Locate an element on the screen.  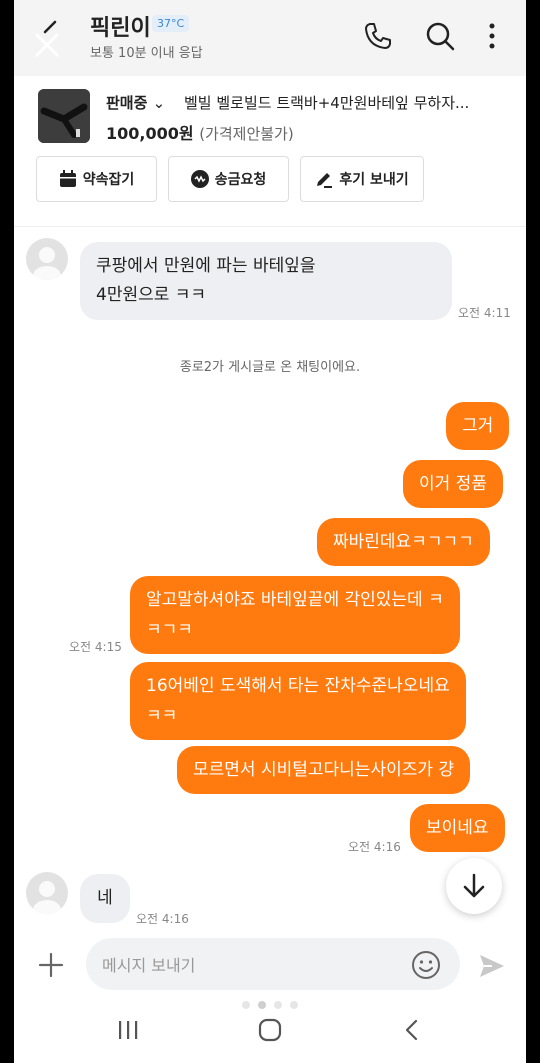
nav-back-icon is located at coordinates (412, 1030).